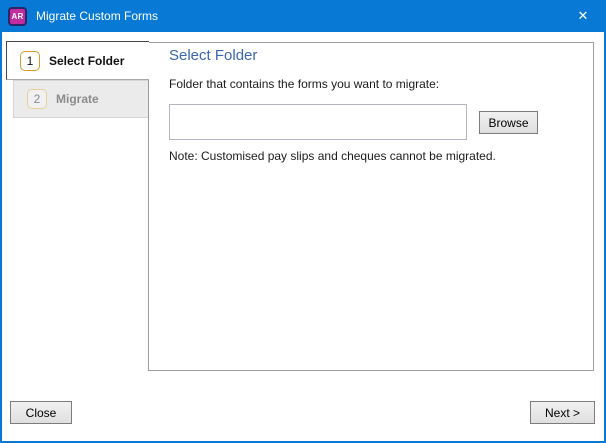  Describe the element at coordinates (17, 16) in the screenshot. I see `accountright-app-icon: AR` at that location.